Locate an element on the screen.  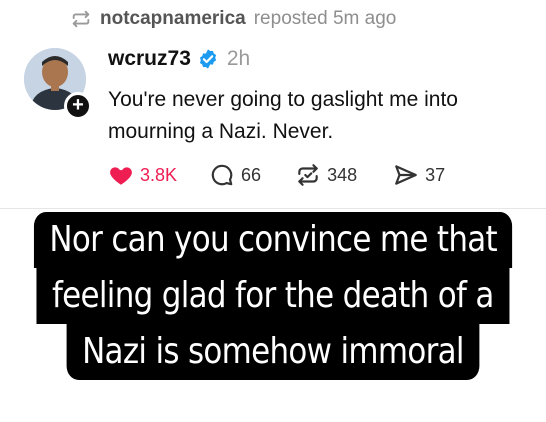
follow-button: + is located at coordinates (78, 106).